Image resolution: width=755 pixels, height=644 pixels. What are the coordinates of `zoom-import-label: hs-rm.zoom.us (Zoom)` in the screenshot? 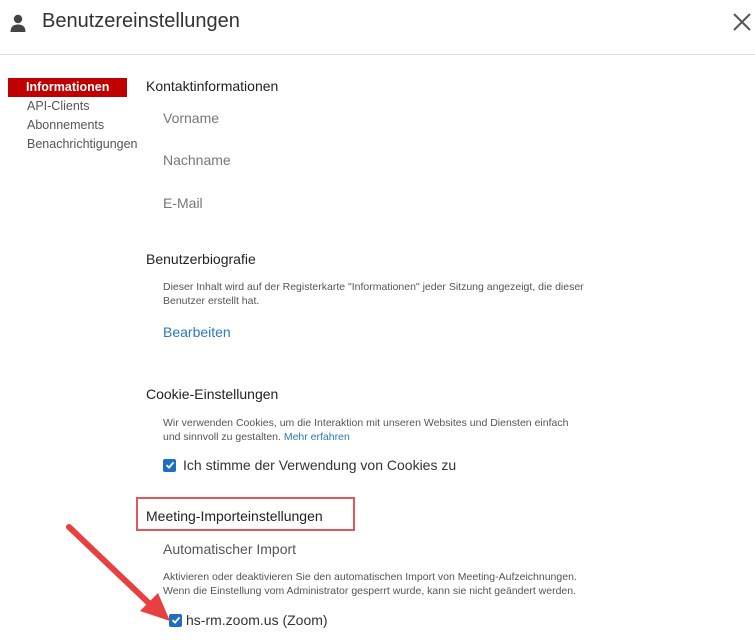 It's located at (257, 620).